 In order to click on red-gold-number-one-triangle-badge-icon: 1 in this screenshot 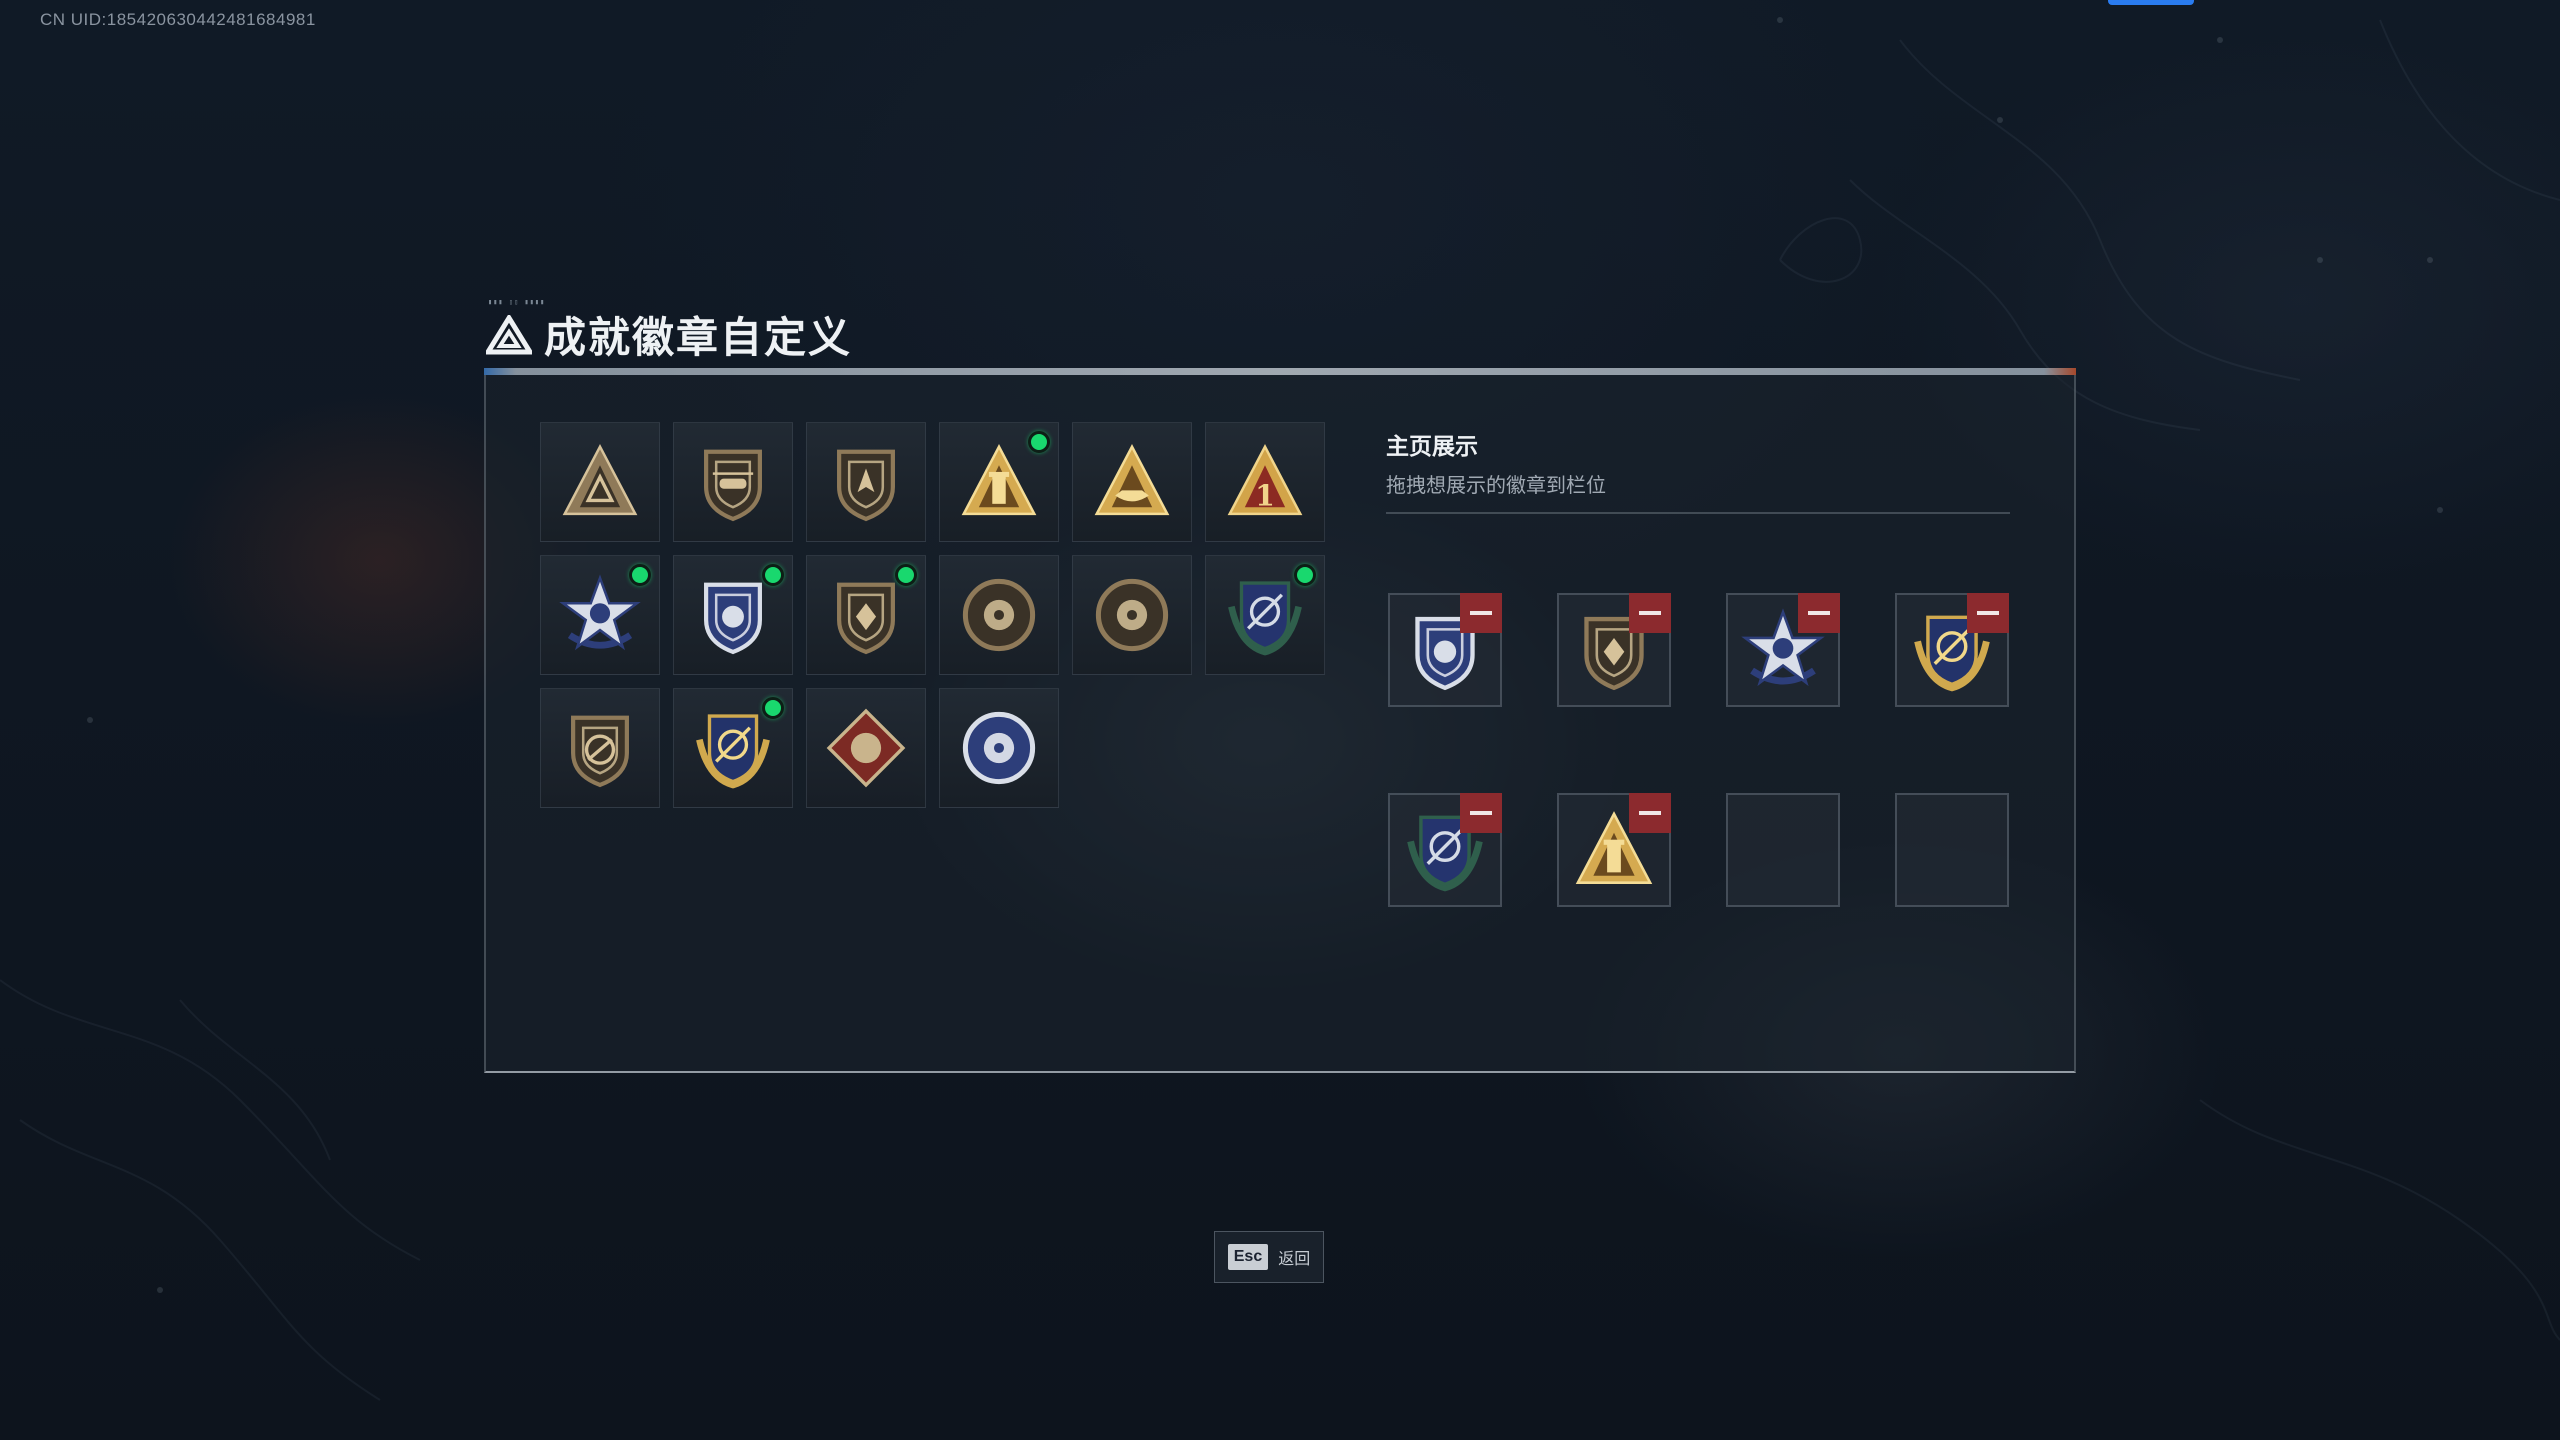, I will do `click(1265, 480)`.